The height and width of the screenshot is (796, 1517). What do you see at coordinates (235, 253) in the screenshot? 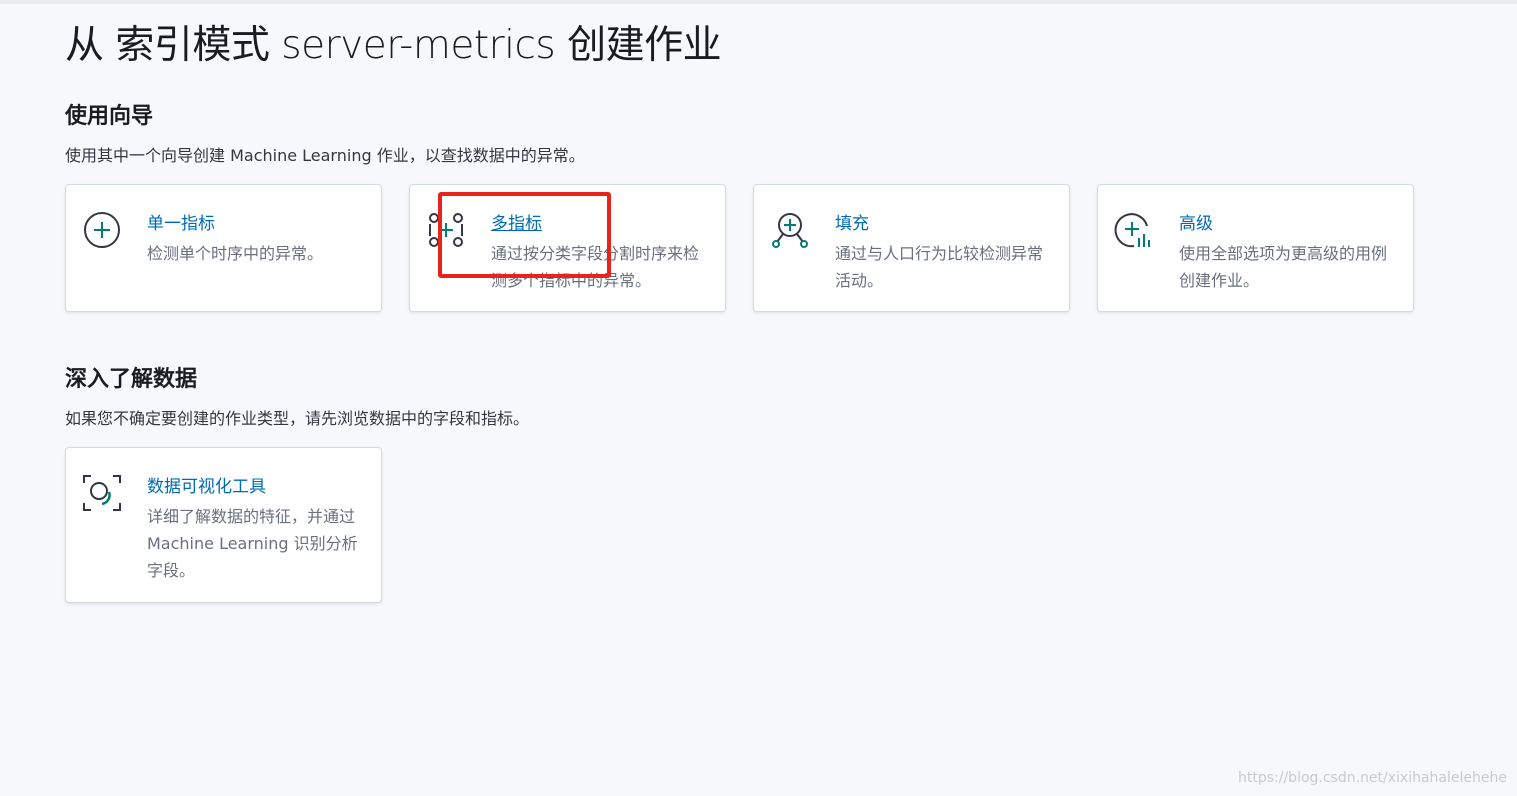
I see `single-metric-description: 检测单个时序中的异常。` at bounding box center [235, 253].